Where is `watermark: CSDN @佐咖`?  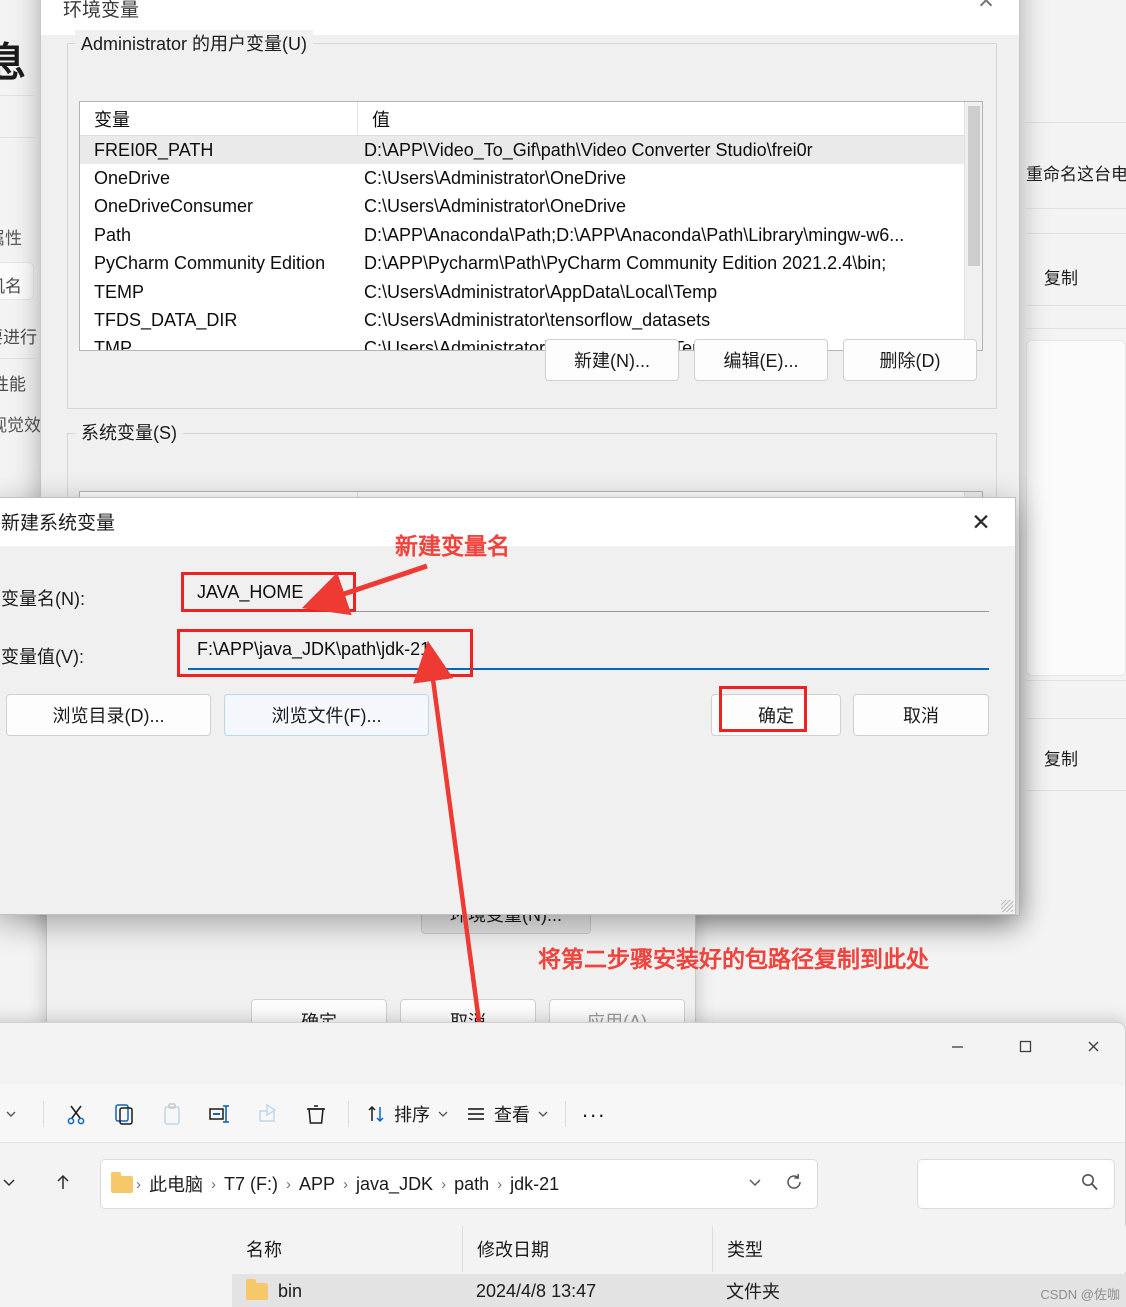
watermark: CSDN @佐咖 is located at coordinates (1080, 1294).